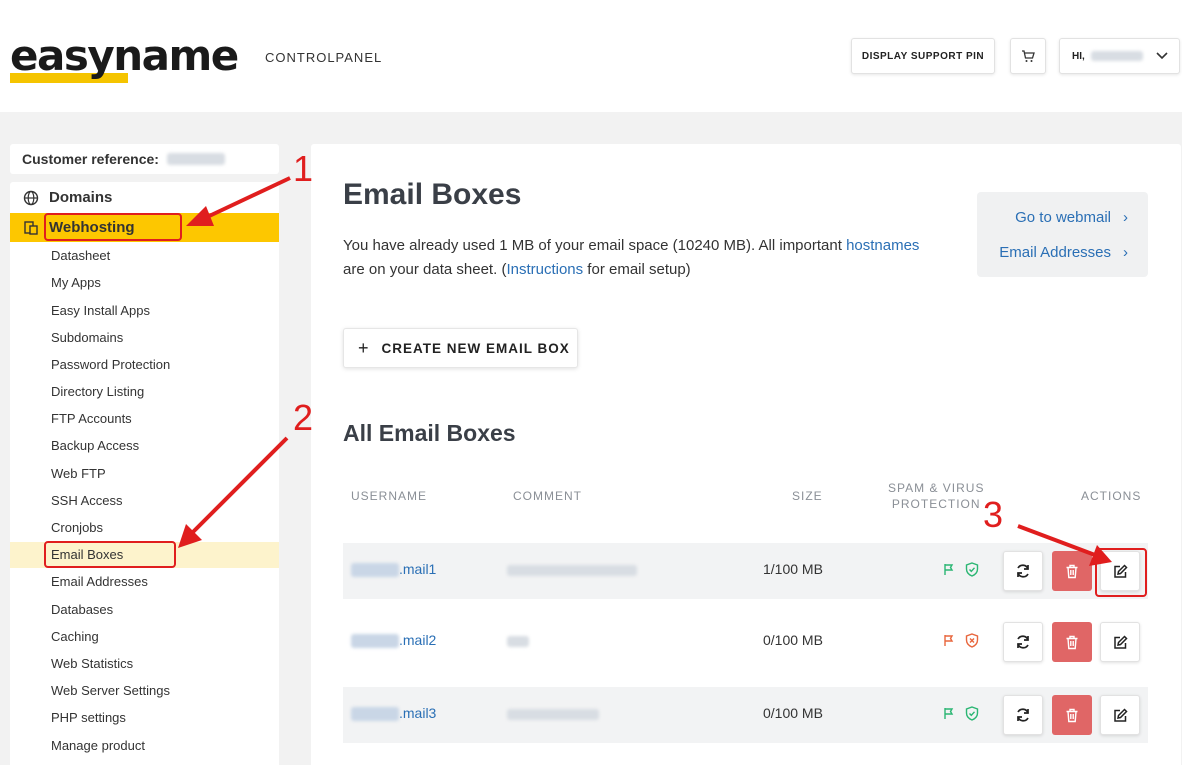  I want to click on sidebar-subitem-label: Datasheet, so click(81, 255).